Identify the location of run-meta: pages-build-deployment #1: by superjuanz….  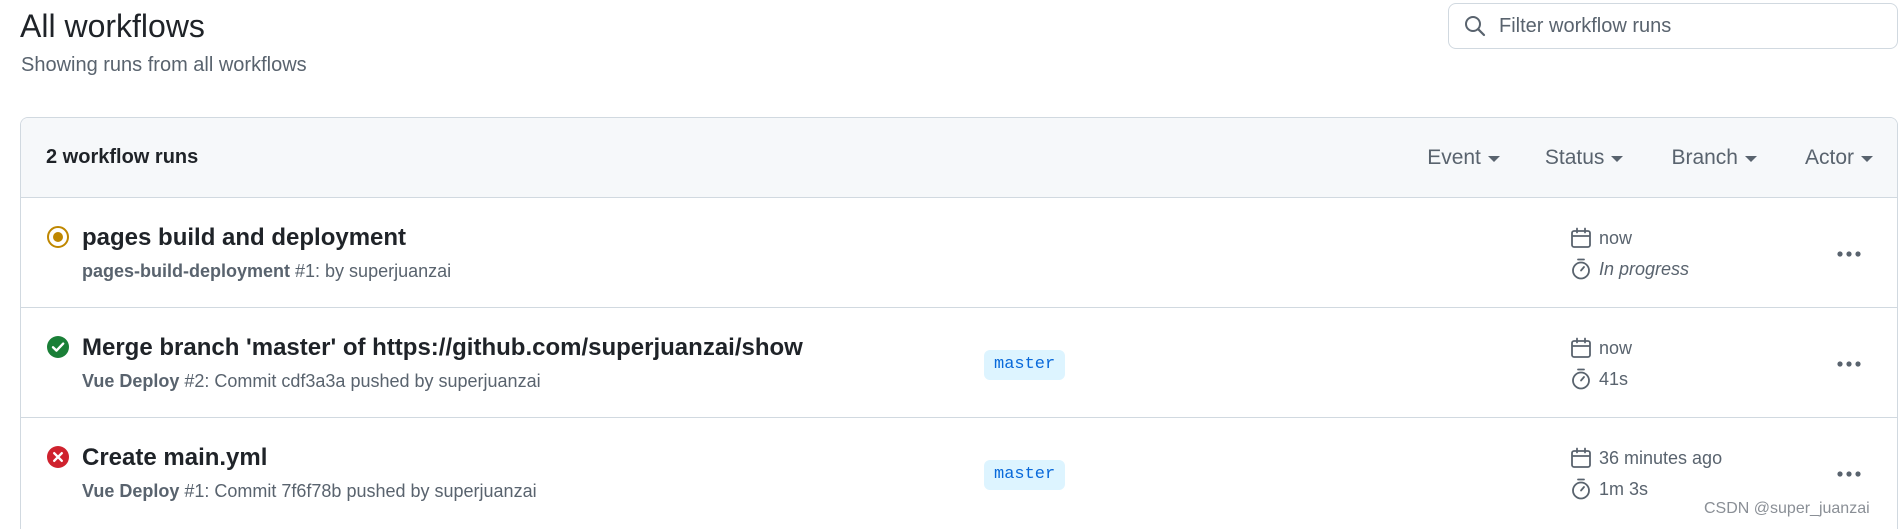
(266, 271).